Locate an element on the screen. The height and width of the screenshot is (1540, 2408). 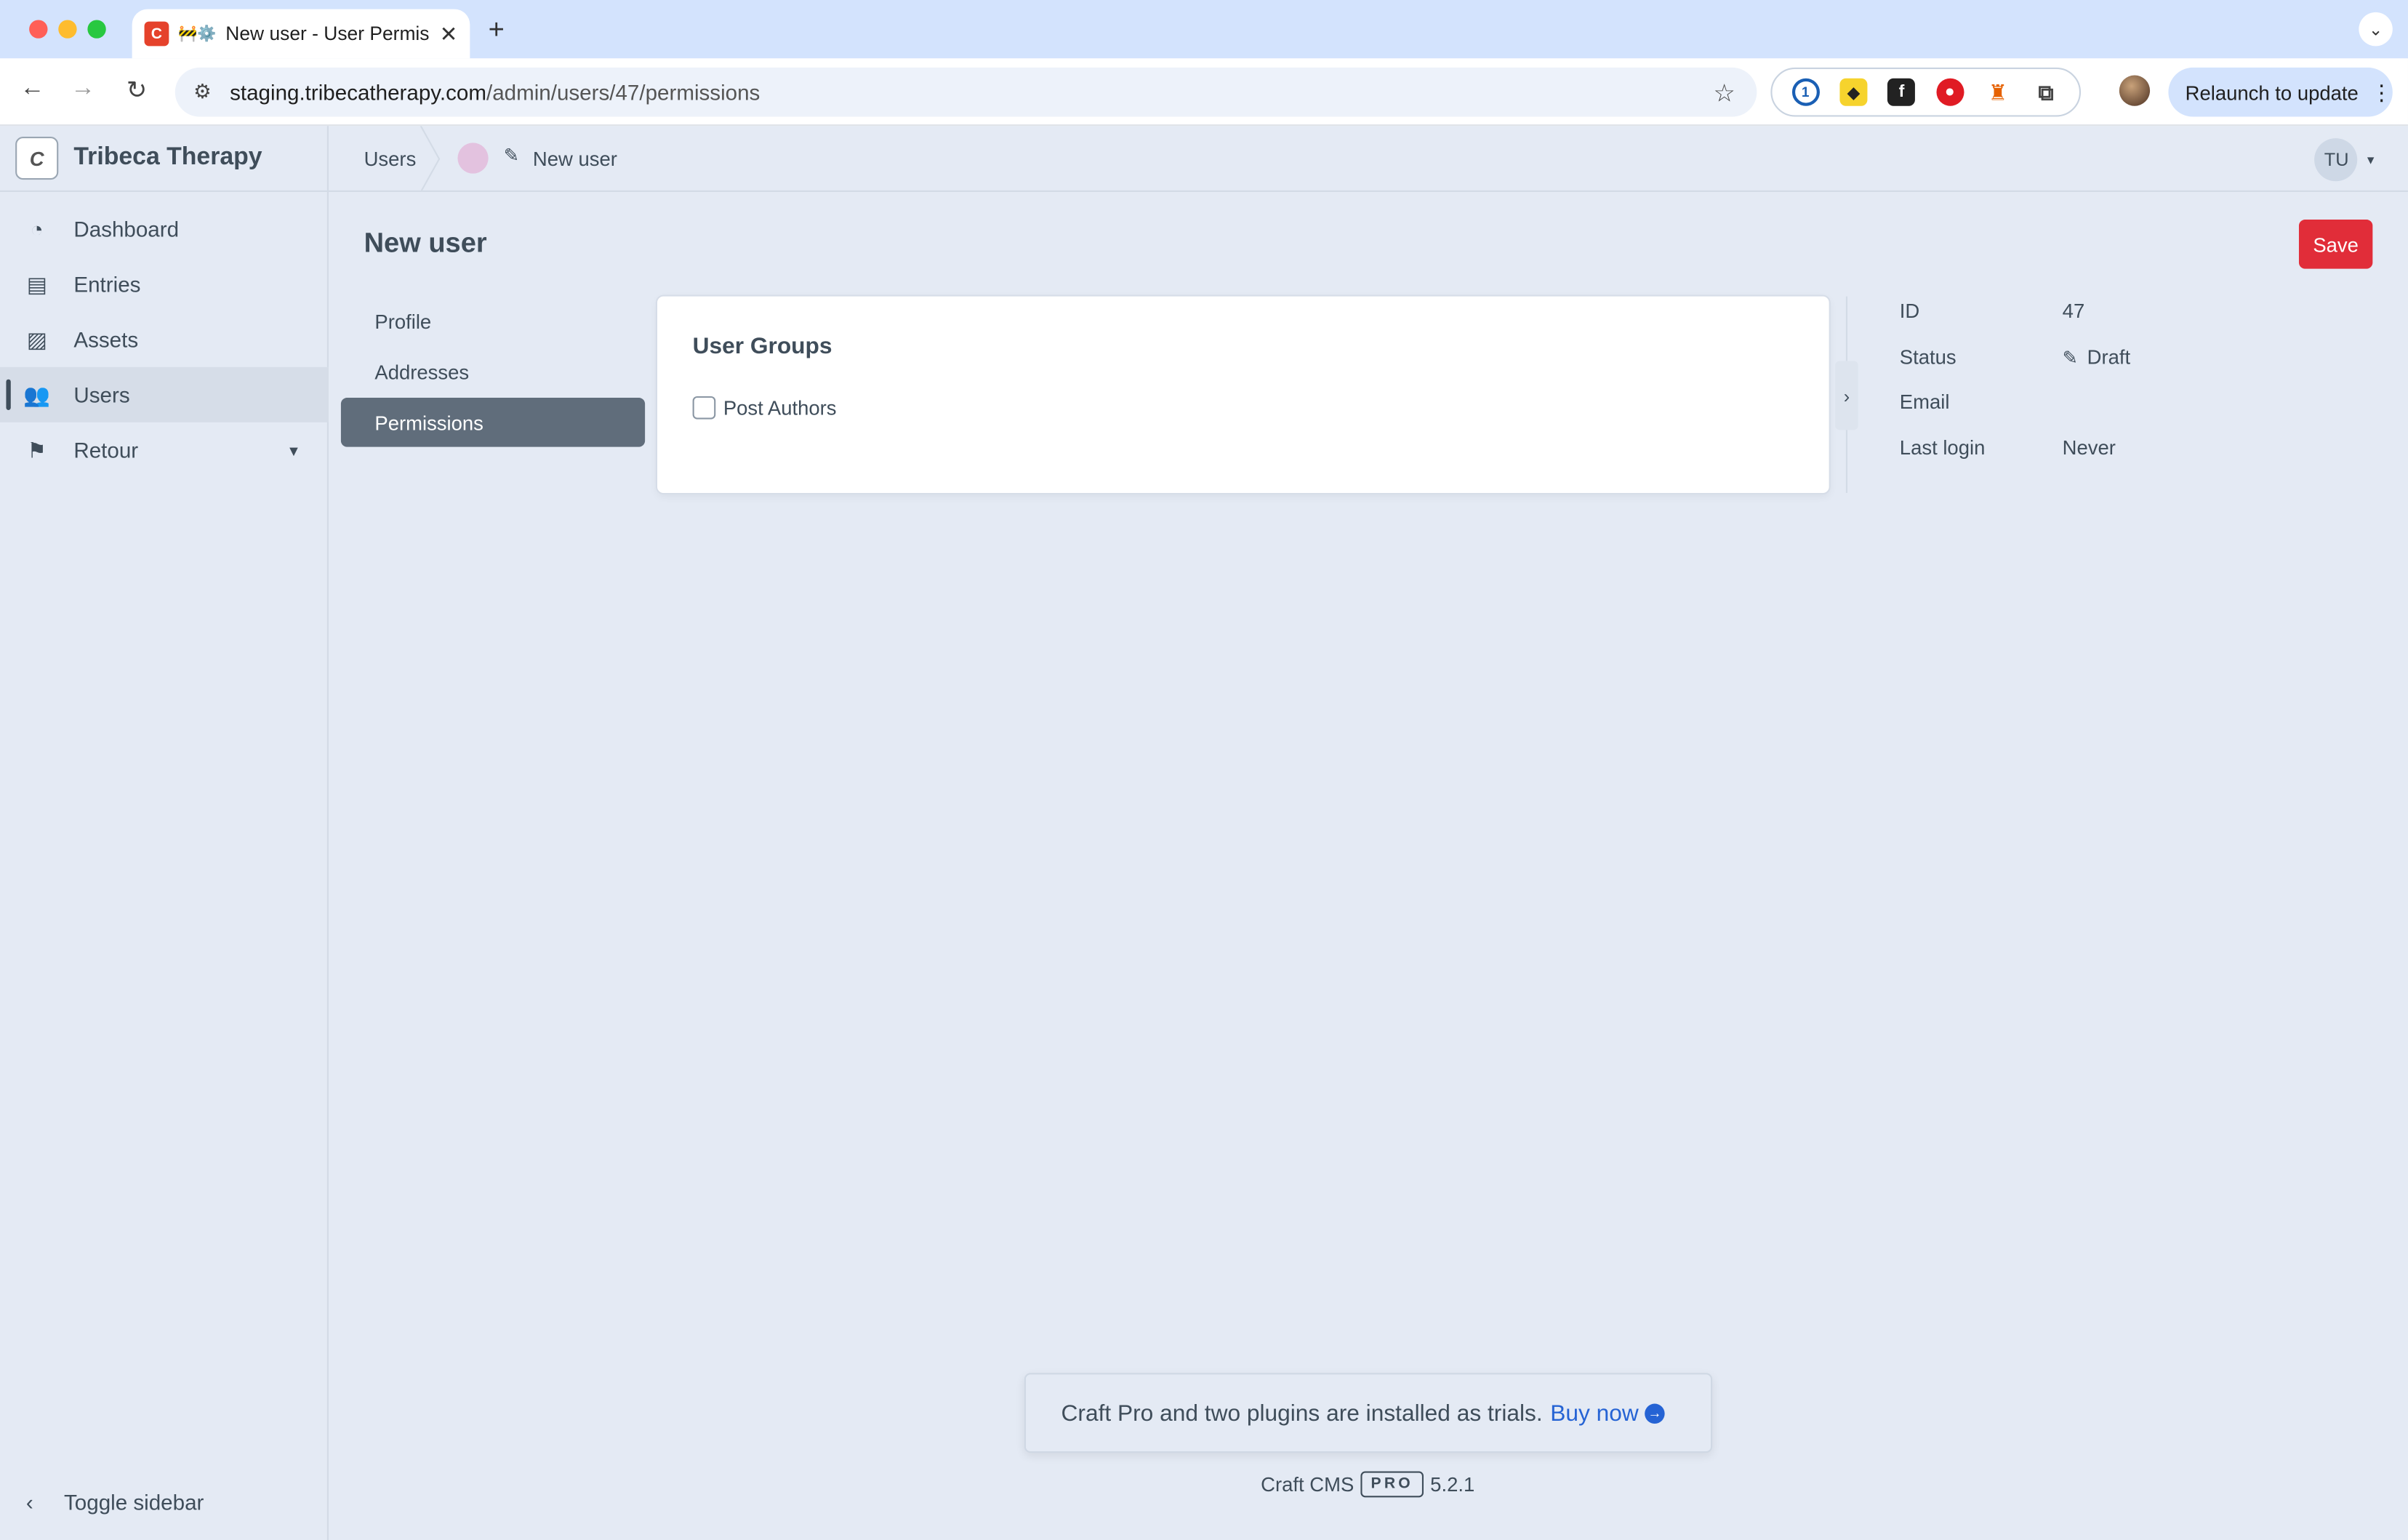
chevron-left-icon: ‹ is located at coordinates (29, 1502).